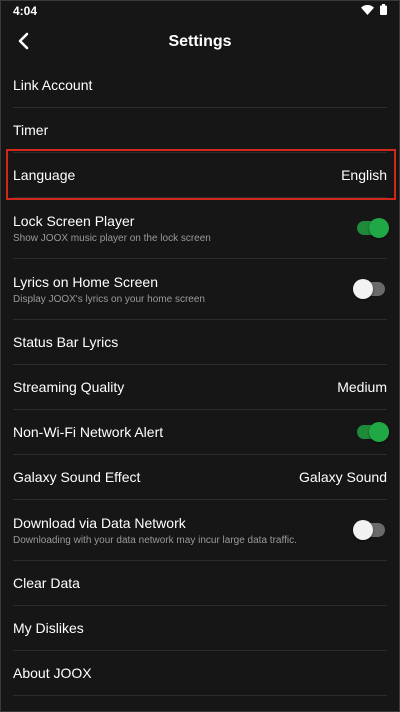  What do you see at coordinates (200, 85) in the screenshot?
I see `settings-item-link-account: Link Account` at bounding box center [200, 85].